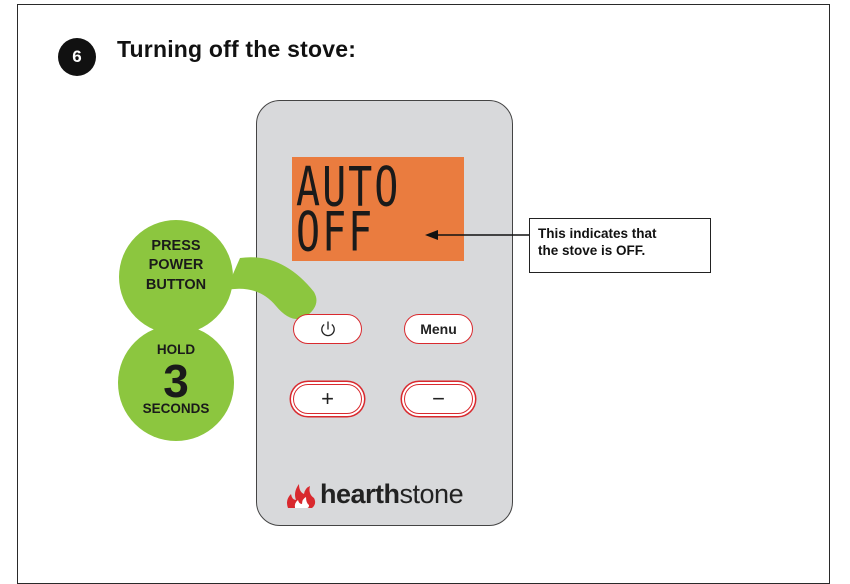 This screenshot has width=850, height=584. I want to click on brand-name-bold: hearth, so click(360, 493).